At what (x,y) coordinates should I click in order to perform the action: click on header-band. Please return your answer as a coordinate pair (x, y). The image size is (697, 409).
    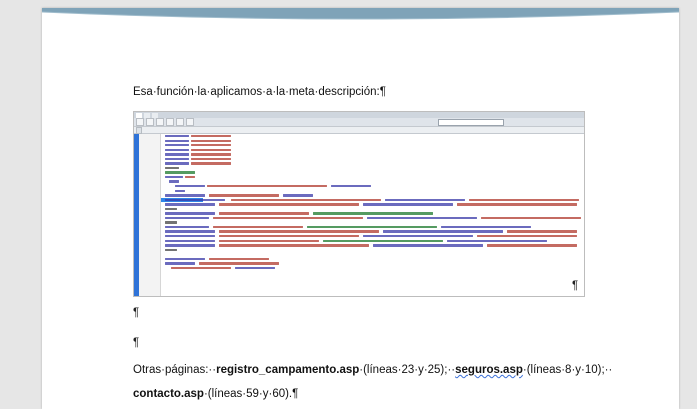
    Looking at the image, I should click on (360, 14).